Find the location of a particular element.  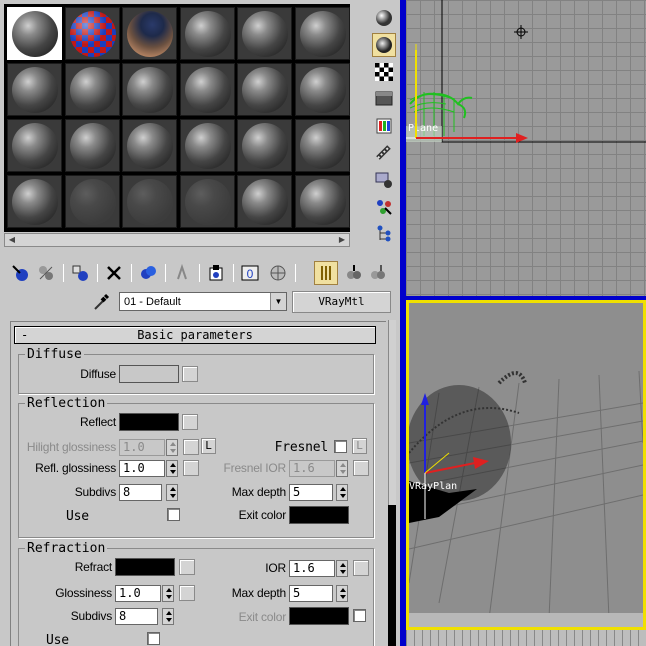

hilight-glossiness-spinner is located at coordinates (172, 447).